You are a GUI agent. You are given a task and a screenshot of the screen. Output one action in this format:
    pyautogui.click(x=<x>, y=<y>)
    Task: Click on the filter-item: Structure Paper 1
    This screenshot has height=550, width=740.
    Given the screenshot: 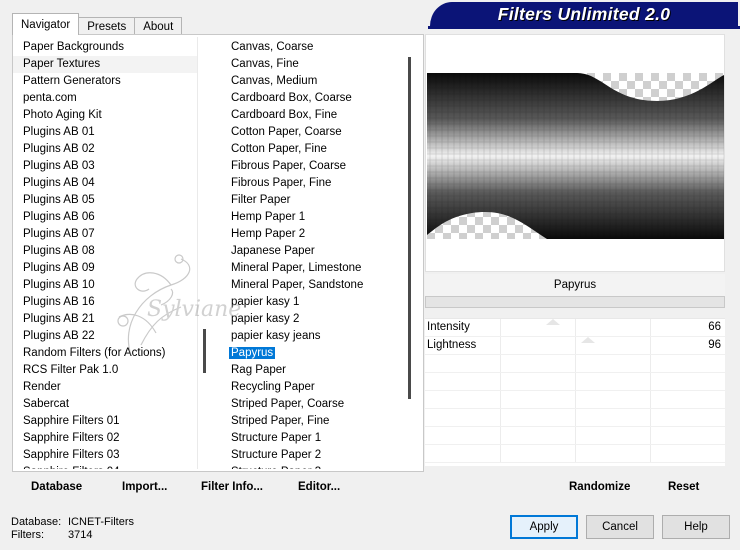 What is the action you would take?
    pyautogui.click(x=319, y=438)
    